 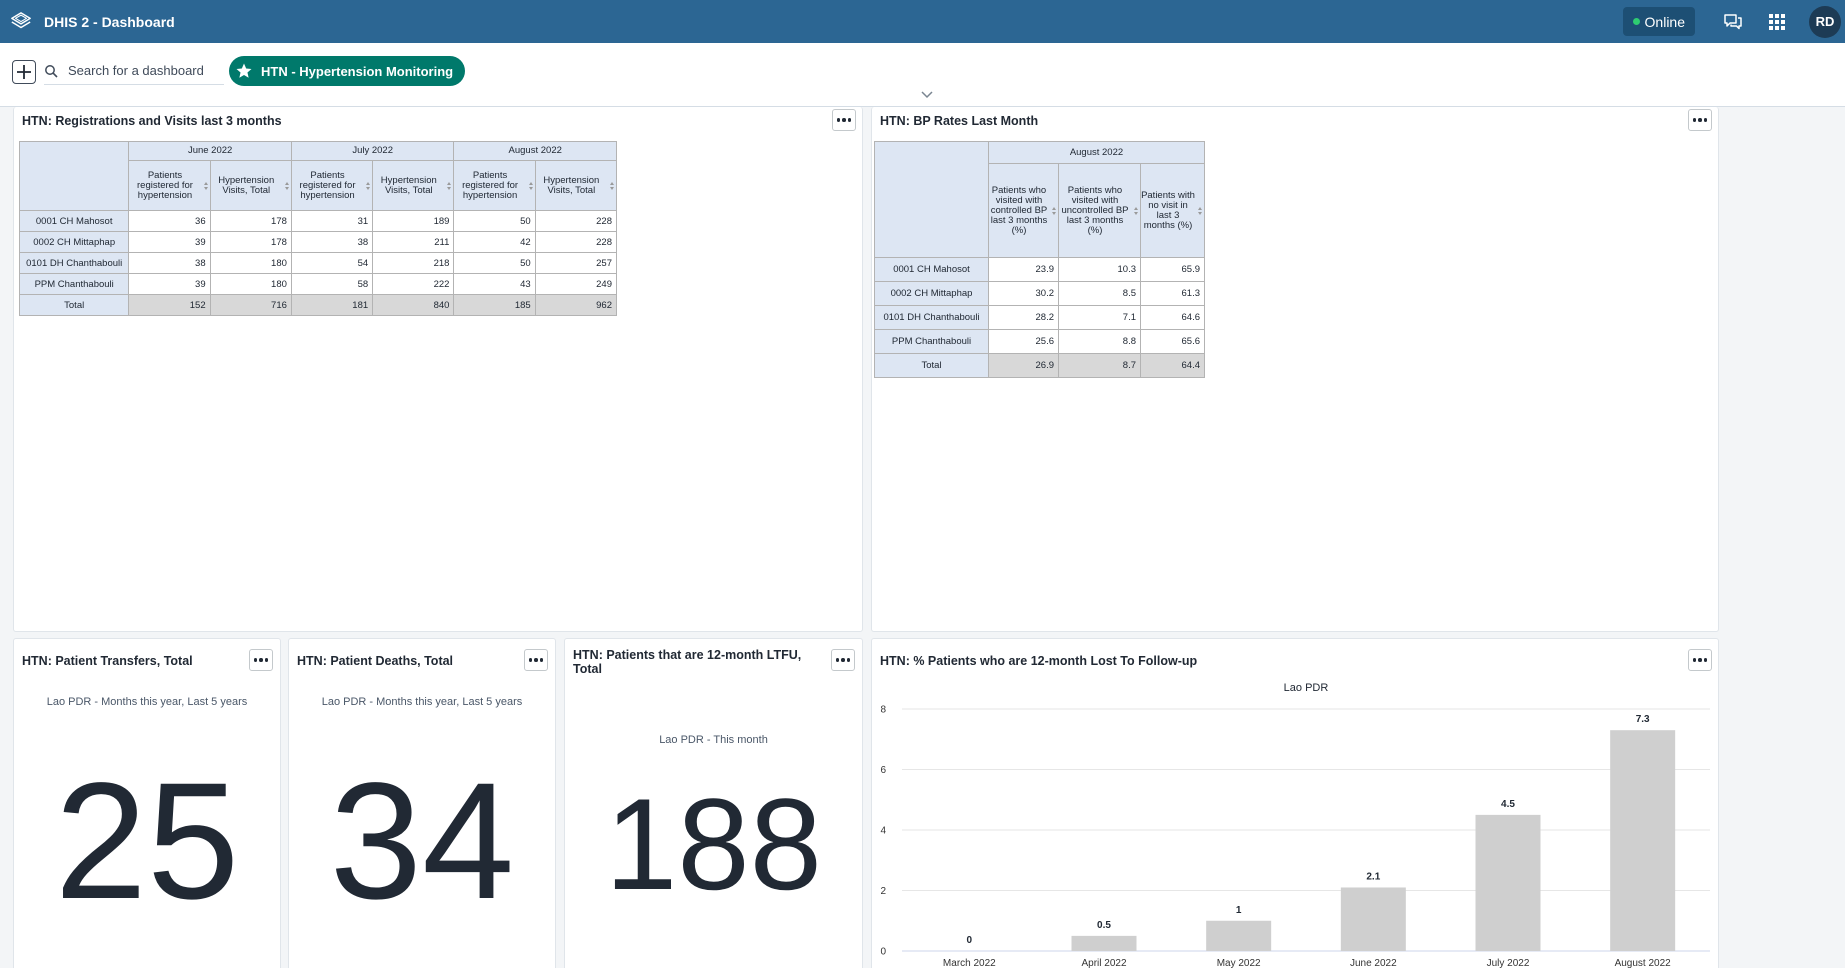 What do you see at coordinates (1023, 365) in the screenshot?
I see `table-cell: 26.9` at bounding box center [1023, 365].